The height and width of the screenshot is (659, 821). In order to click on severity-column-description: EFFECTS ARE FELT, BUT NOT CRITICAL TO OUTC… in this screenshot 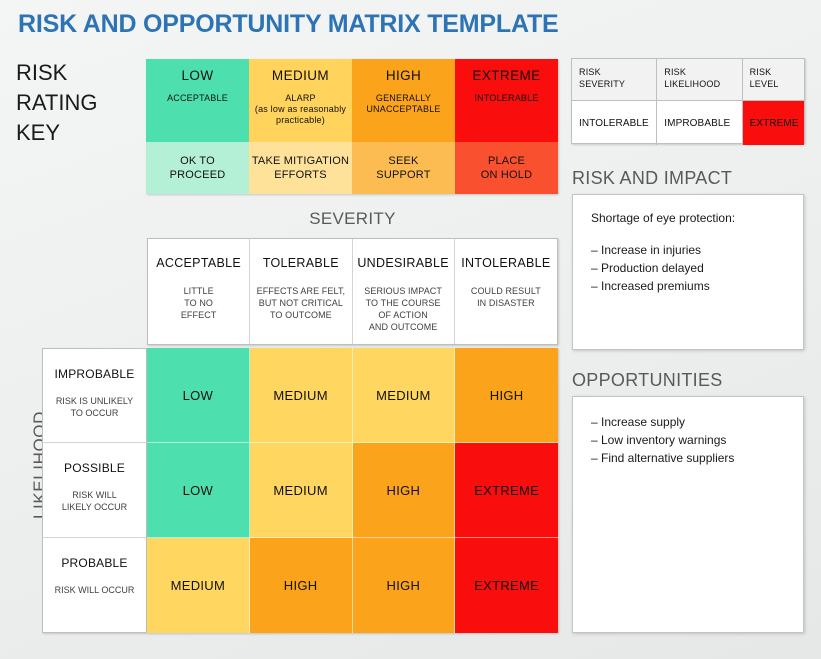, I will do `click(301, 303)`.